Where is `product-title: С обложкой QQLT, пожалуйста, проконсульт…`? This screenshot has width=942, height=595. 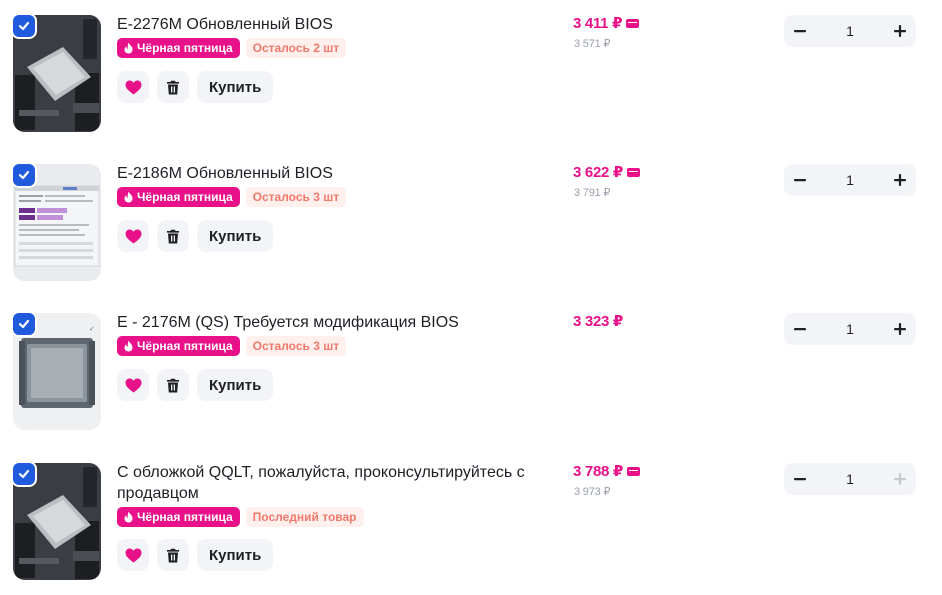 product-title: С обложкой QQLT, пожалуйста, проконсульт… is located at coordinates (332, 483).